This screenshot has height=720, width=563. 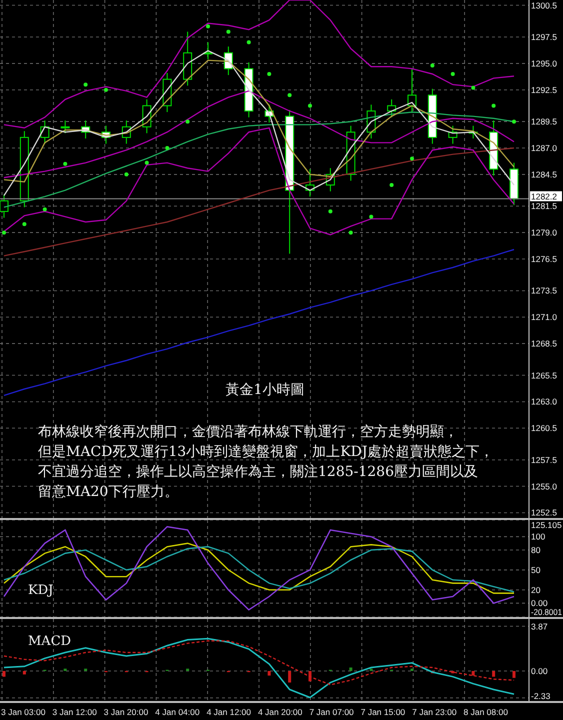 What do you see at coordinates (544, 37) in the screenshot?
I see `axis-tick-label: 1297.5` at bounding box center [544, 37].